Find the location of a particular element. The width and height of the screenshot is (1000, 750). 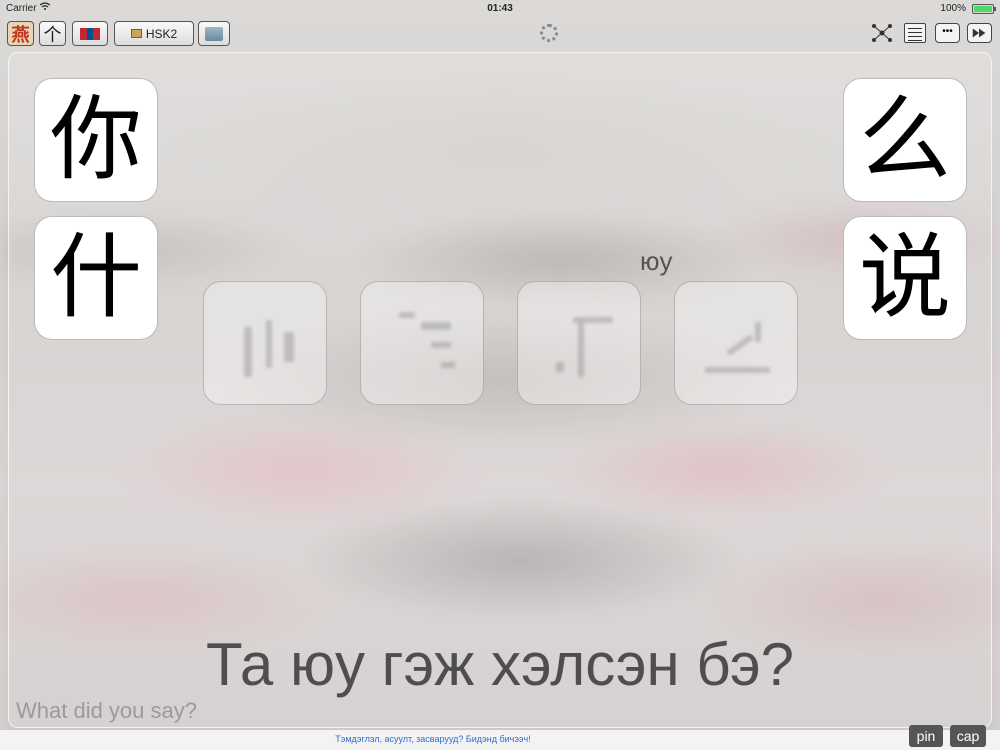

character-card-shuo: 说 is located at coordinates (905, 278).